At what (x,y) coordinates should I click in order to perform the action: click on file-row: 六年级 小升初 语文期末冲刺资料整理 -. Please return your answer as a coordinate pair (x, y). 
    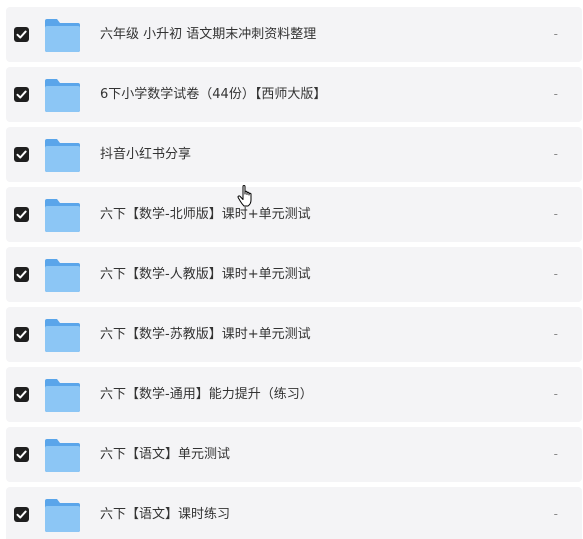
    Looking at the image, I should click on (294, 34).